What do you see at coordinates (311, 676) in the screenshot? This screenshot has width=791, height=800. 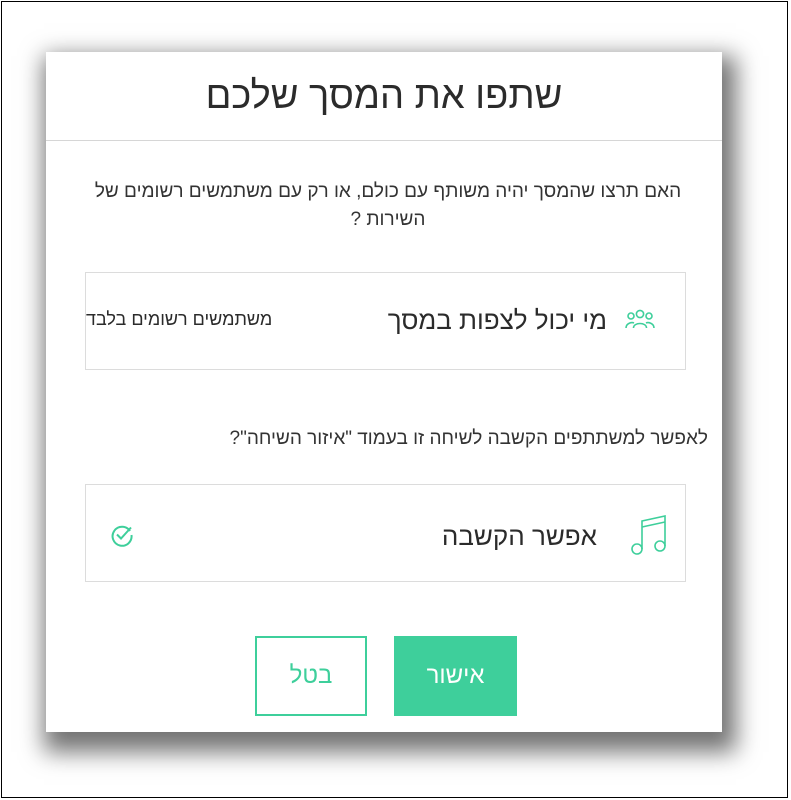 I see `cancel-button: בטל` at bounding box center [311, 676].